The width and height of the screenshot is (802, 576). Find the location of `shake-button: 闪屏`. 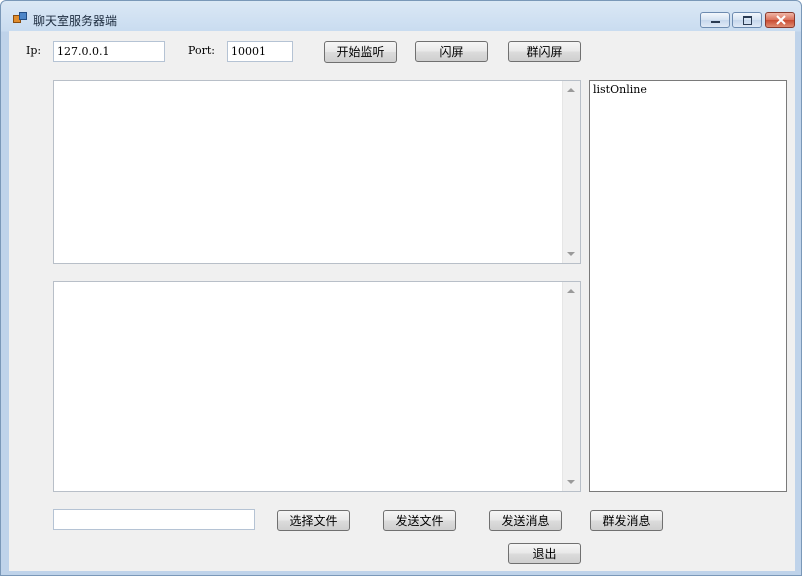

shake-button: 闪屏 is located at coordinates (451, 51).